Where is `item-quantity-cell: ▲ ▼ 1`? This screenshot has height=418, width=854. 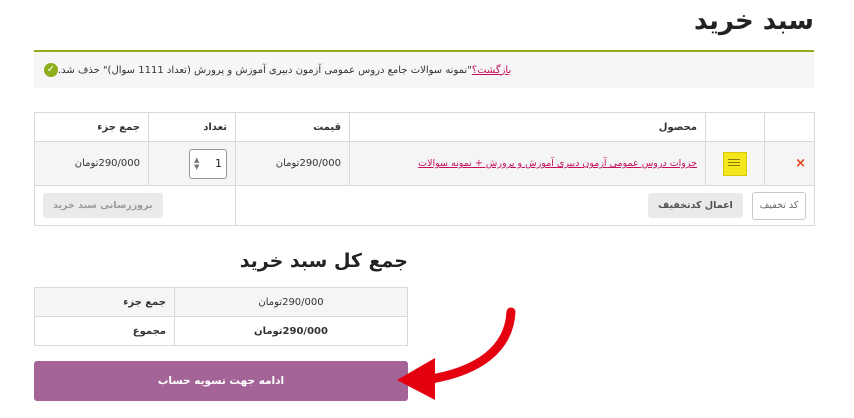
item-quantity-cell: ▲ ▼ 1 is located at coordinates (192, 163).